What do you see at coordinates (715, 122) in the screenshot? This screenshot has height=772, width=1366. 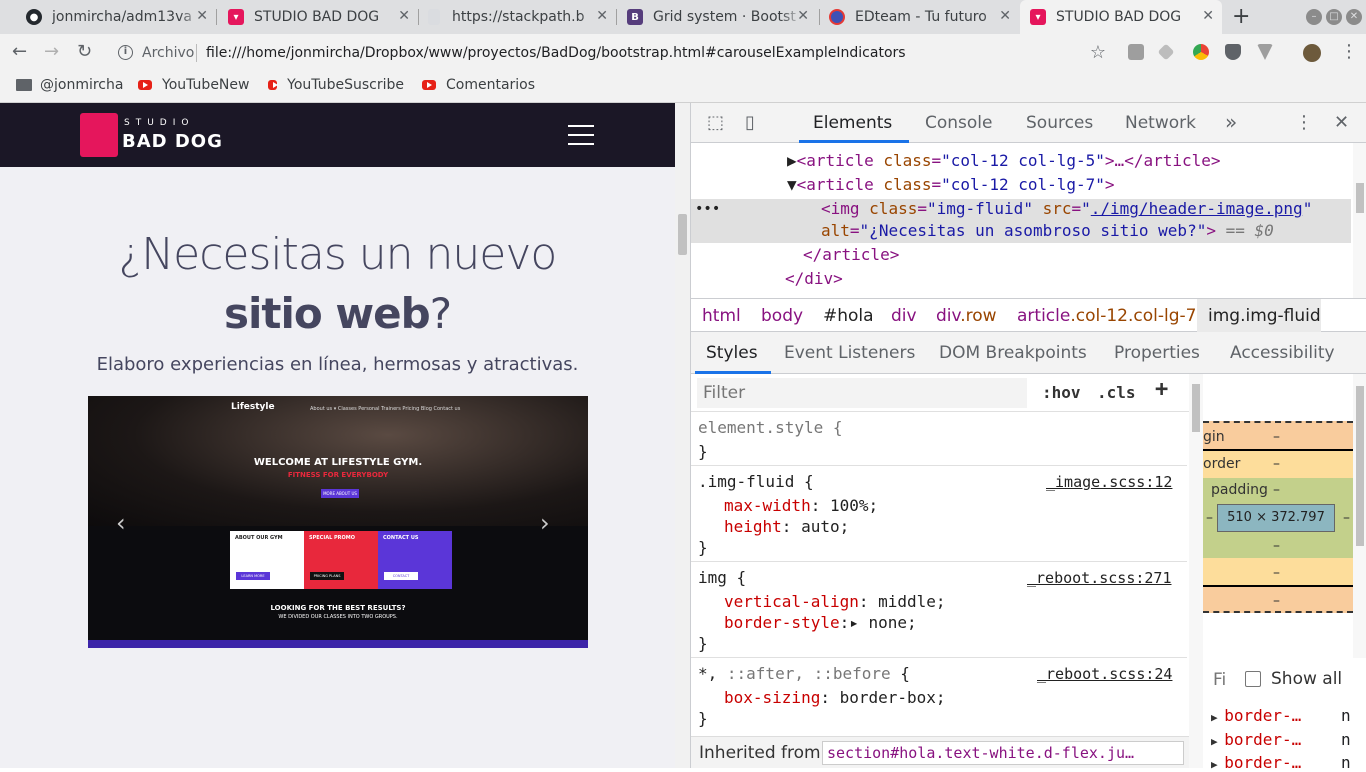 I see `inspect-cursor-icon: ⬚` at bounding box center [715, 122].